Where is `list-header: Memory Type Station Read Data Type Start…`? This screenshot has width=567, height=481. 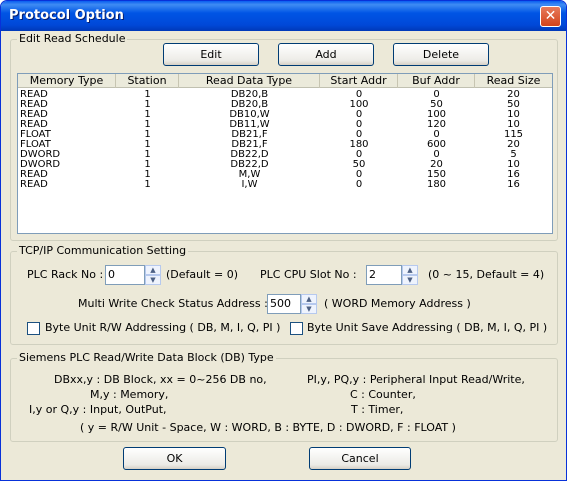 list-header: Memory Type Station Read Data Type Start… is located at coordinates (285, 81).